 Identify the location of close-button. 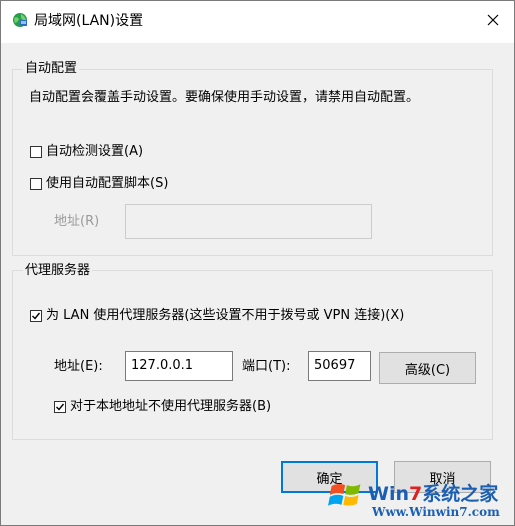
(493, 20).